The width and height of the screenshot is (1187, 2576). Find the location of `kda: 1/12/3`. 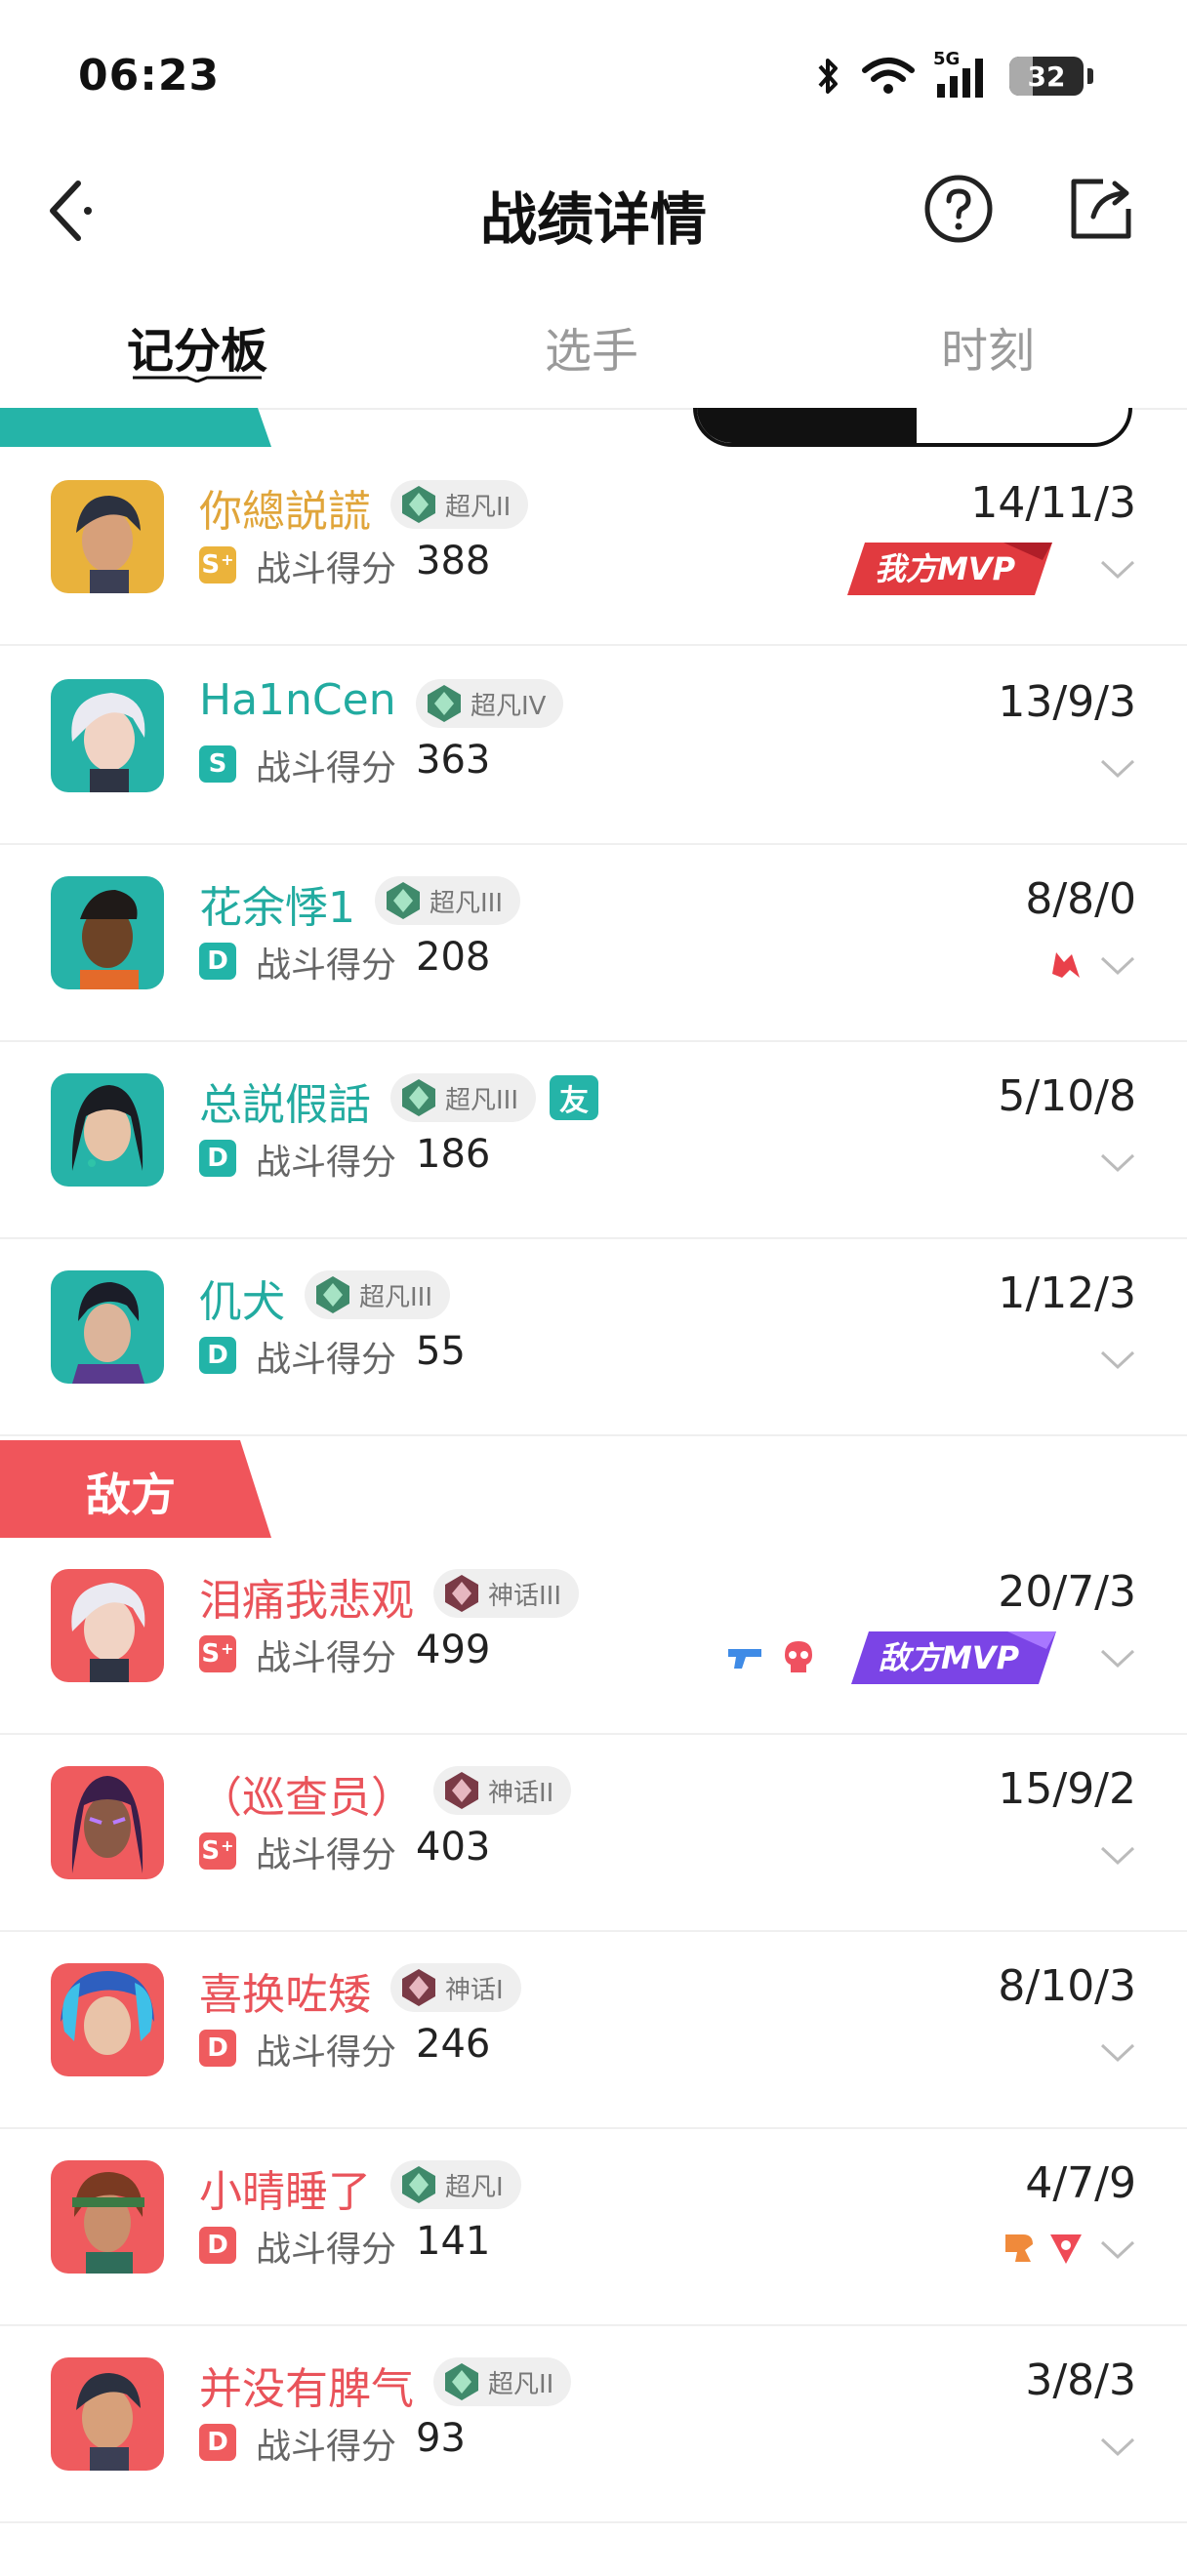

kda: 1/12/3 is located at coordinates (1067, 1293).